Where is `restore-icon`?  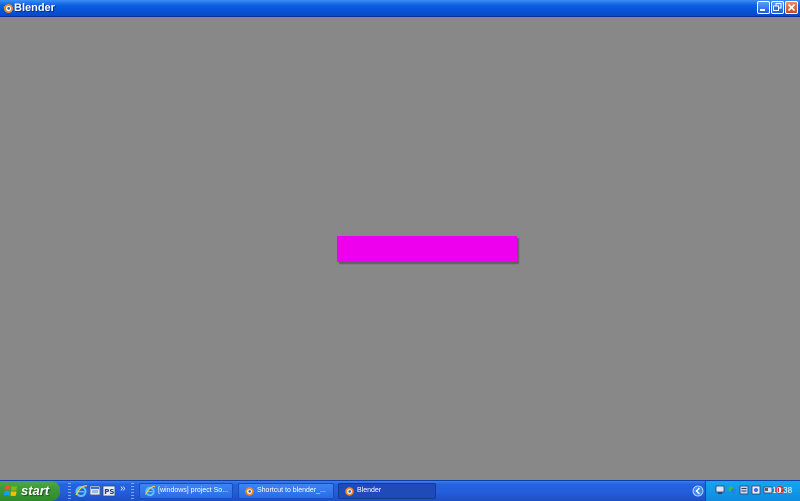 restore-icon is located at coordinates (777, 7).